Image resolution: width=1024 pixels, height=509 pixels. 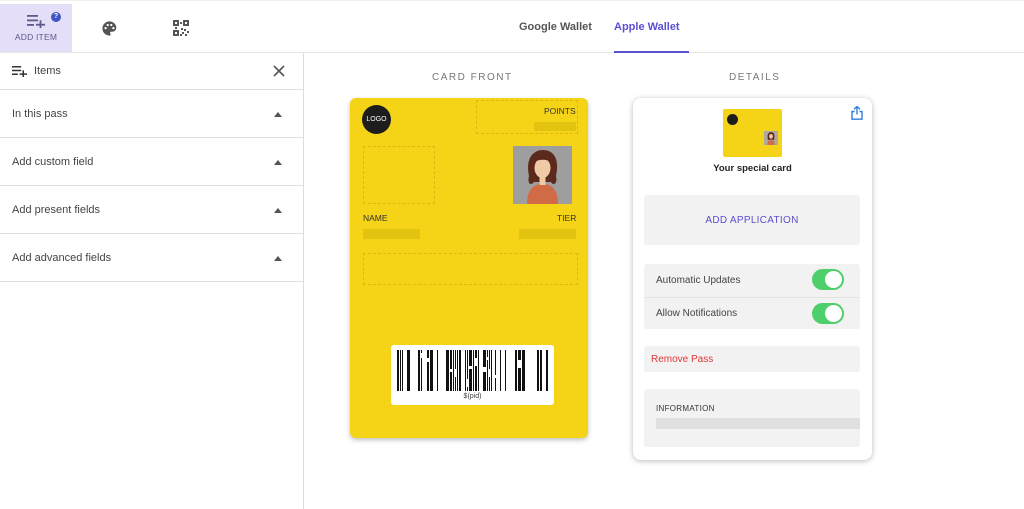 What do you see at coordinates (399, 175) in the screenshot?
I see `strip-field-slot` at bounding box center [399, 175].